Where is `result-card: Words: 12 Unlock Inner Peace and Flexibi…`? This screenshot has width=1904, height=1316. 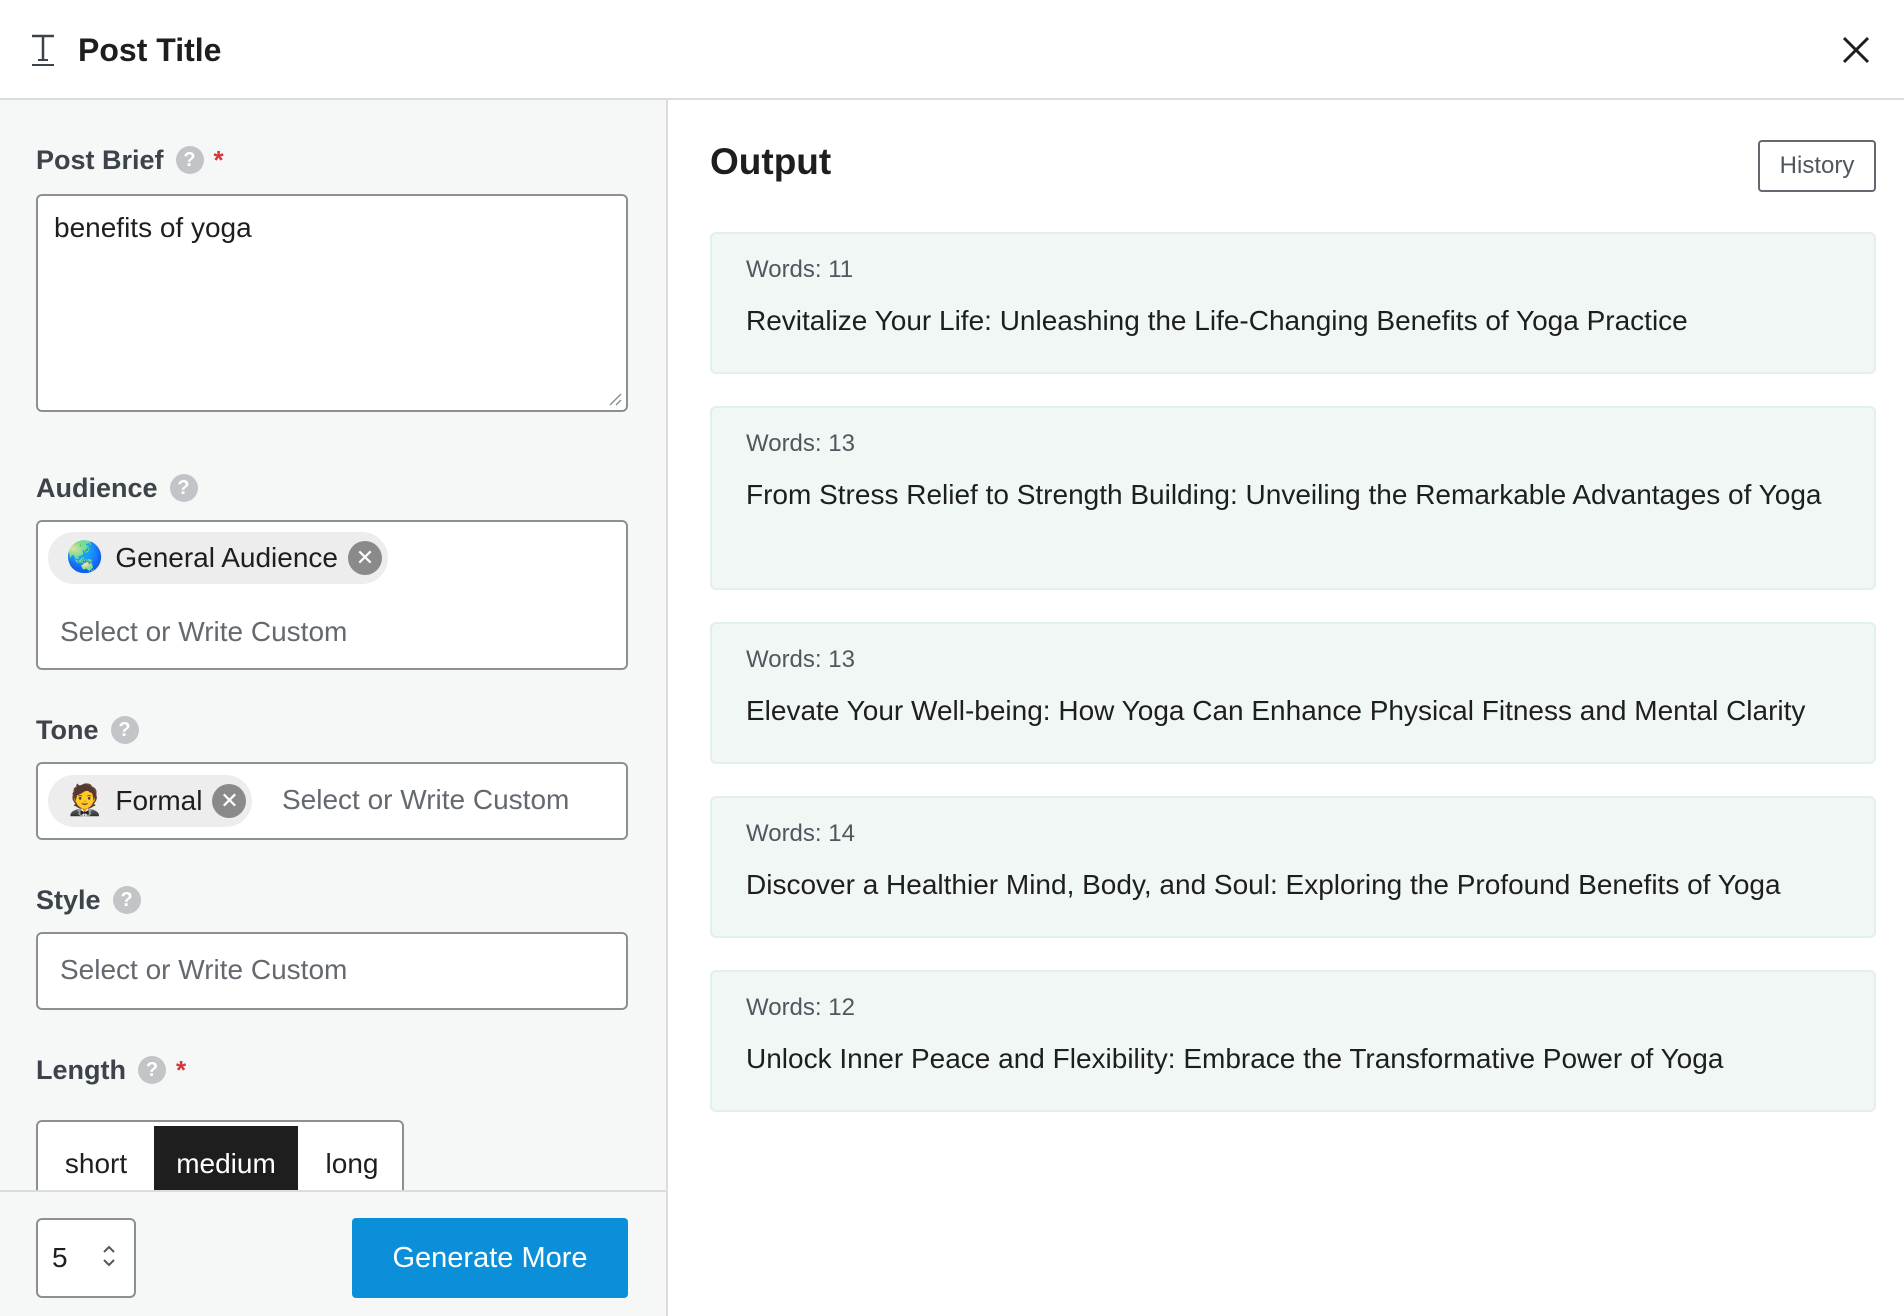 result-card: Words: 12 Unlock Inner Peace and Flexibi… is located at coordinates (1293, 1041).